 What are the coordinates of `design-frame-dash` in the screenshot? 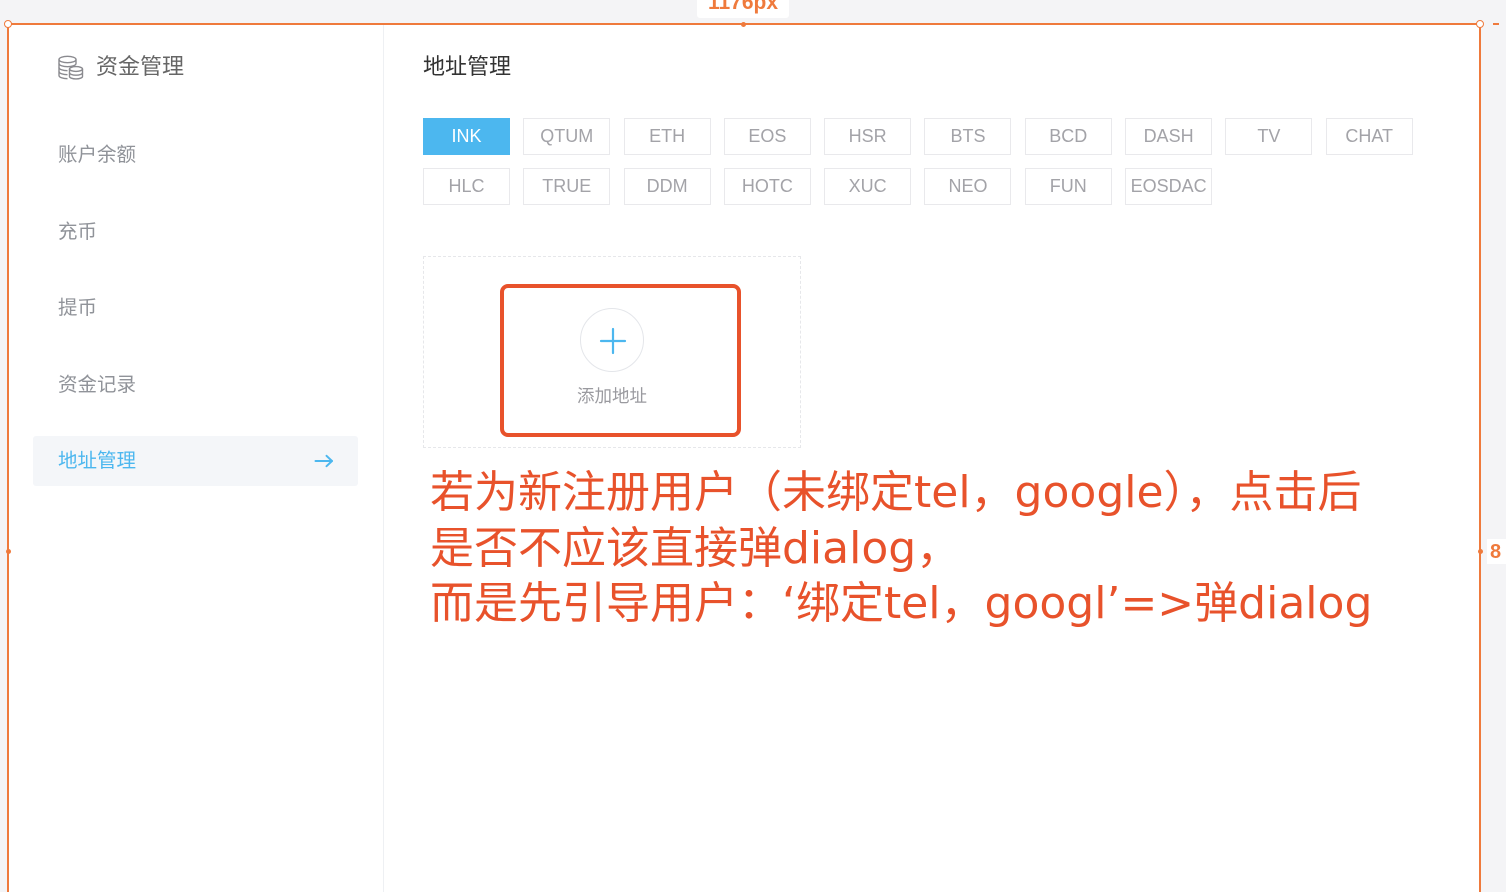 It's located at (1496, 24).